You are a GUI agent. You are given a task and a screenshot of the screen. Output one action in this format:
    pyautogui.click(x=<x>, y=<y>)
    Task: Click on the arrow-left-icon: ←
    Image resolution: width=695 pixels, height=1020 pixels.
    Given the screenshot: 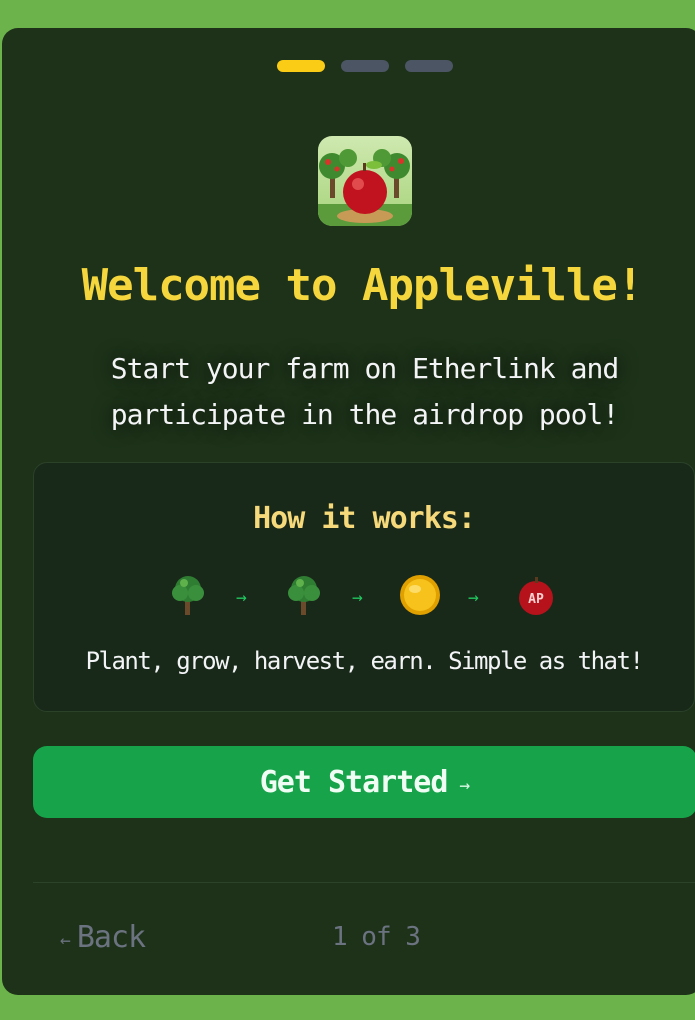 What is the action you would take?
    pyautogui.click(x=65, y=940)
    